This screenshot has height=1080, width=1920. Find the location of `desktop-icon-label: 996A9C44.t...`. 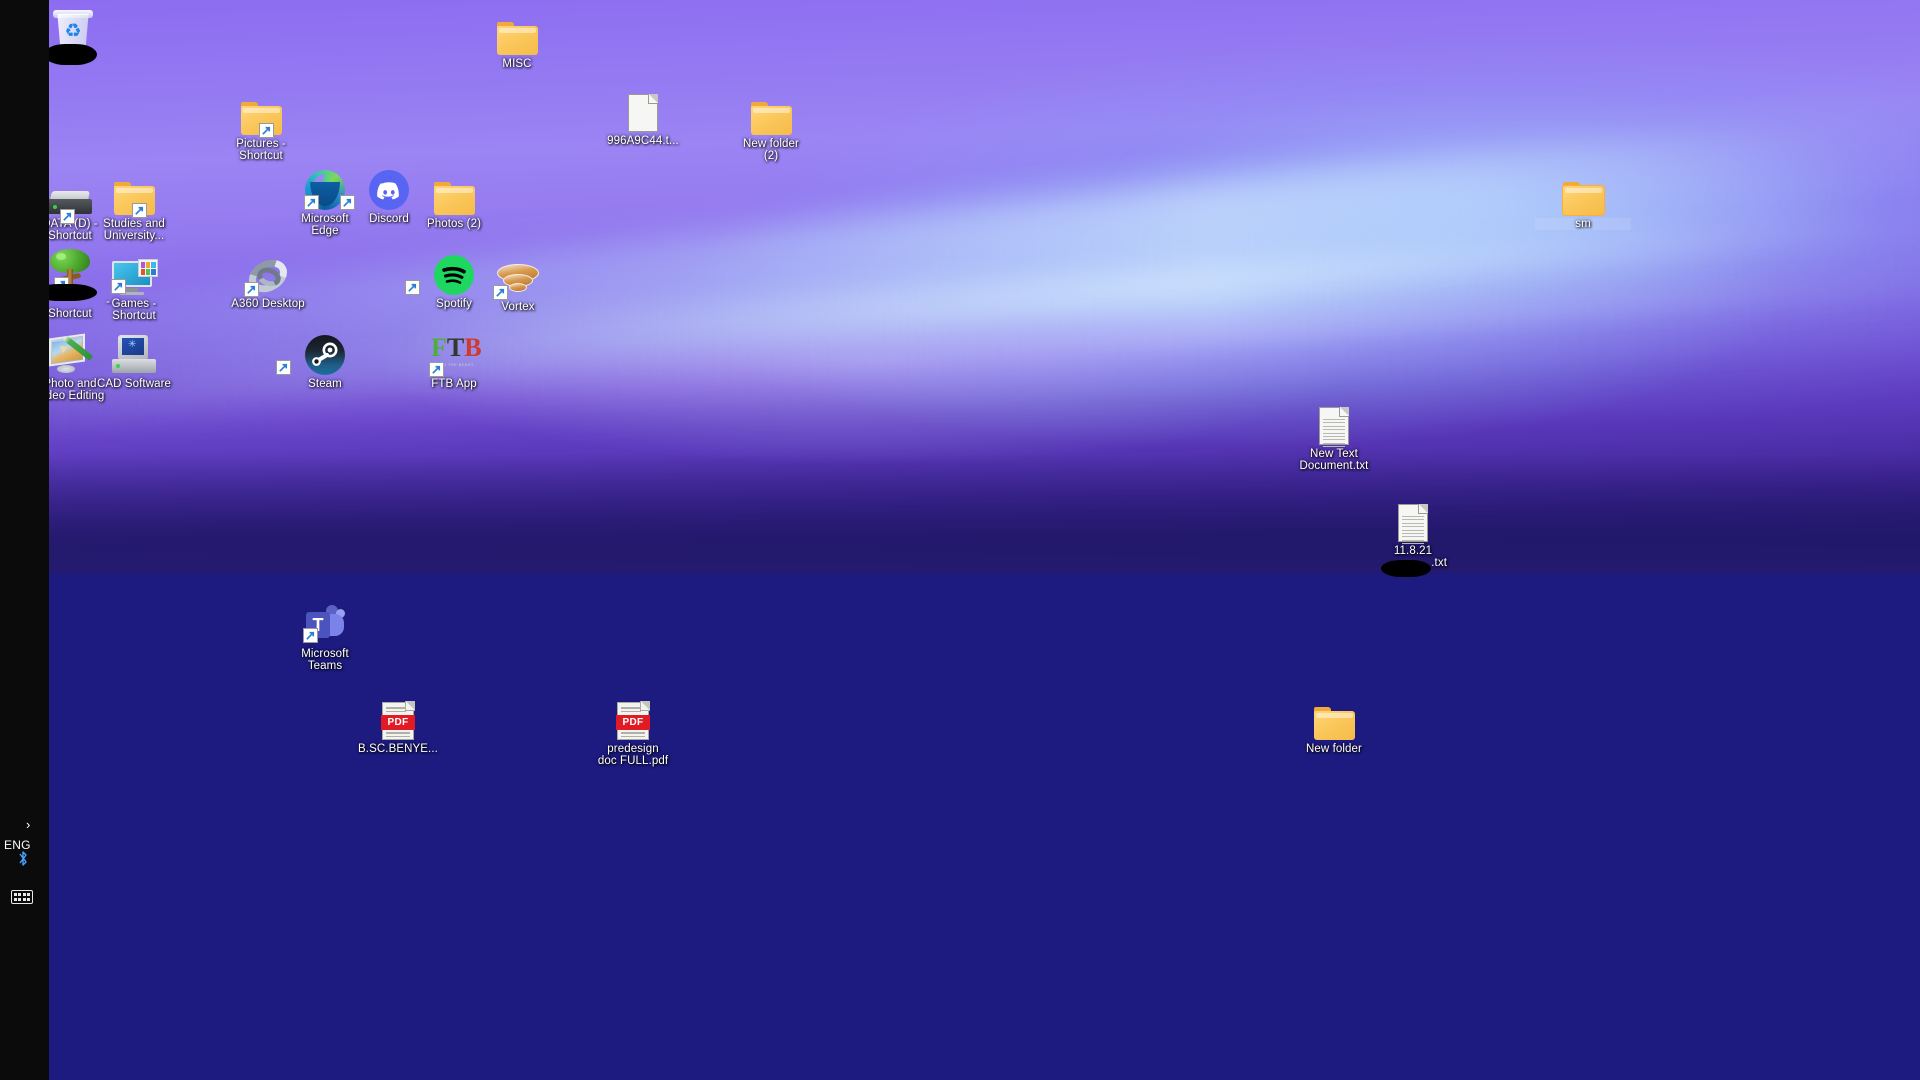

desktop-icon-label: 996A9C44.t... is located at coordinates (643, 141).